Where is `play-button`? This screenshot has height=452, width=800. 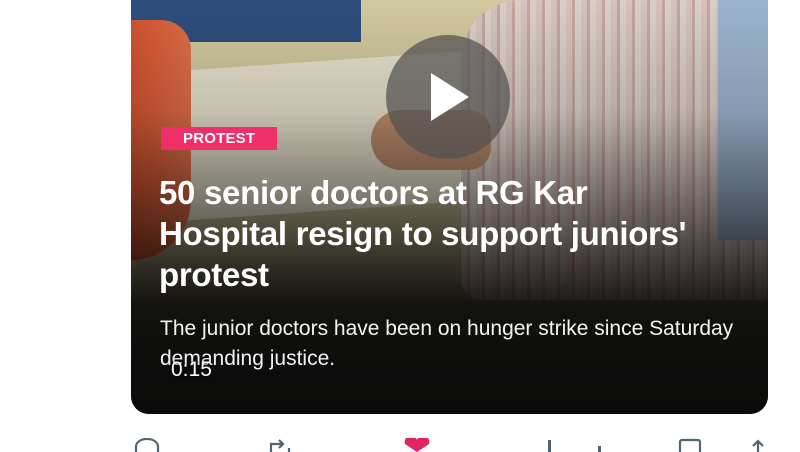 play-button is located at coordinates (448, 97).